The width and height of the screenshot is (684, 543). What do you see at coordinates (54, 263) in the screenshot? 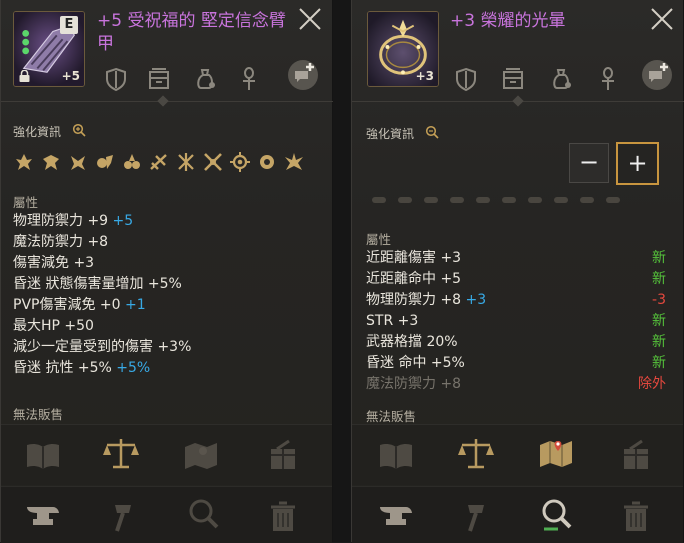
I see `stat-row: 傷害減免 +3` at bounding box center [54, 263].